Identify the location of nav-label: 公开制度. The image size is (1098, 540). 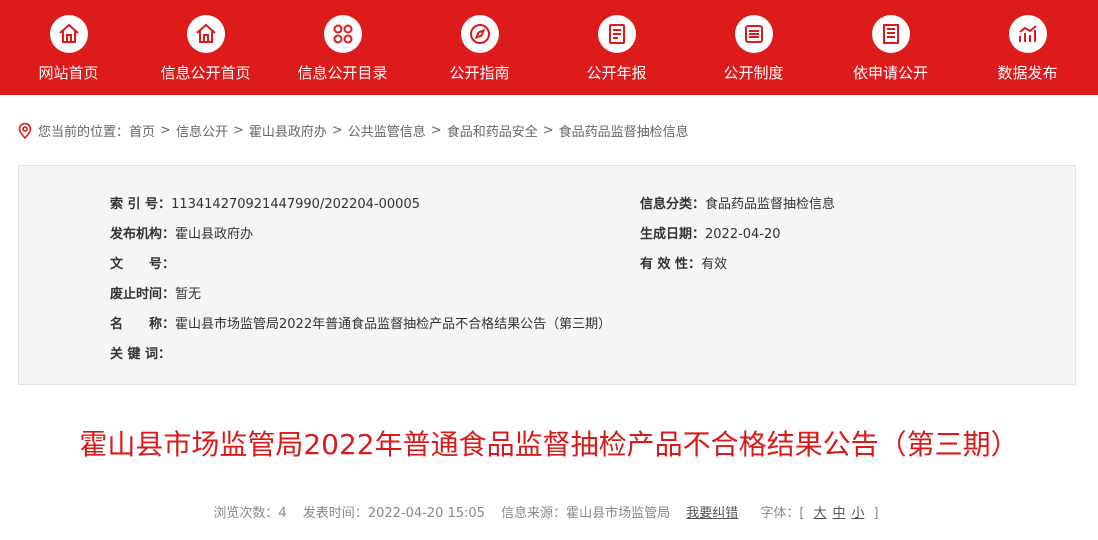
(753, 73).